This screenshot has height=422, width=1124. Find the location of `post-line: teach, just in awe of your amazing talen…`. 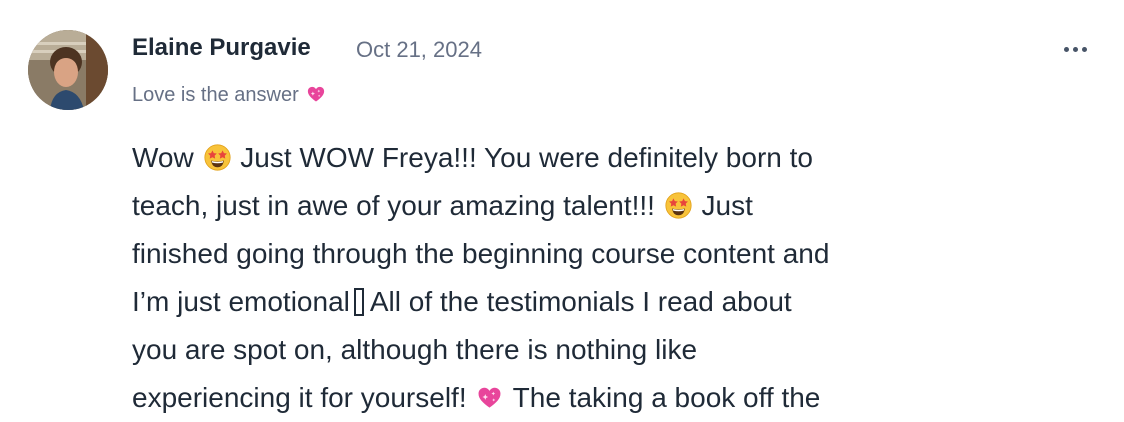

post-line: teach, just in awe of your amazing talen… is located at coordinates (572, 206).